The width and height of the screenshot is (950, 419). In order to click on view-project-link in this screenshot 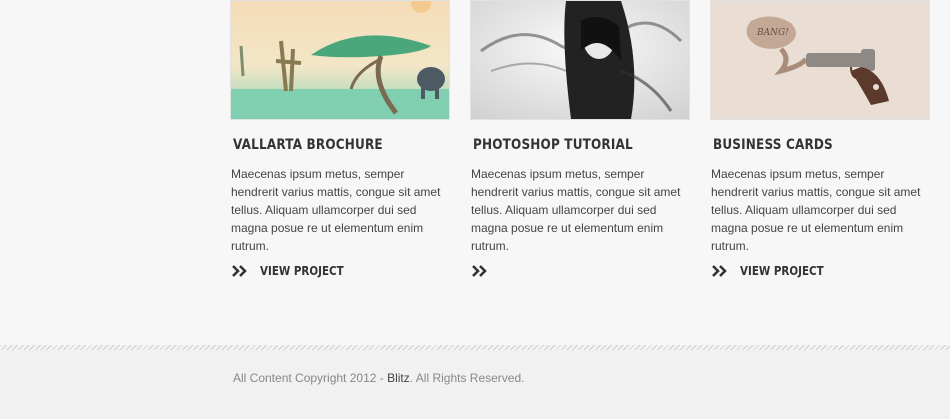, I will do `click(486, 271)`.